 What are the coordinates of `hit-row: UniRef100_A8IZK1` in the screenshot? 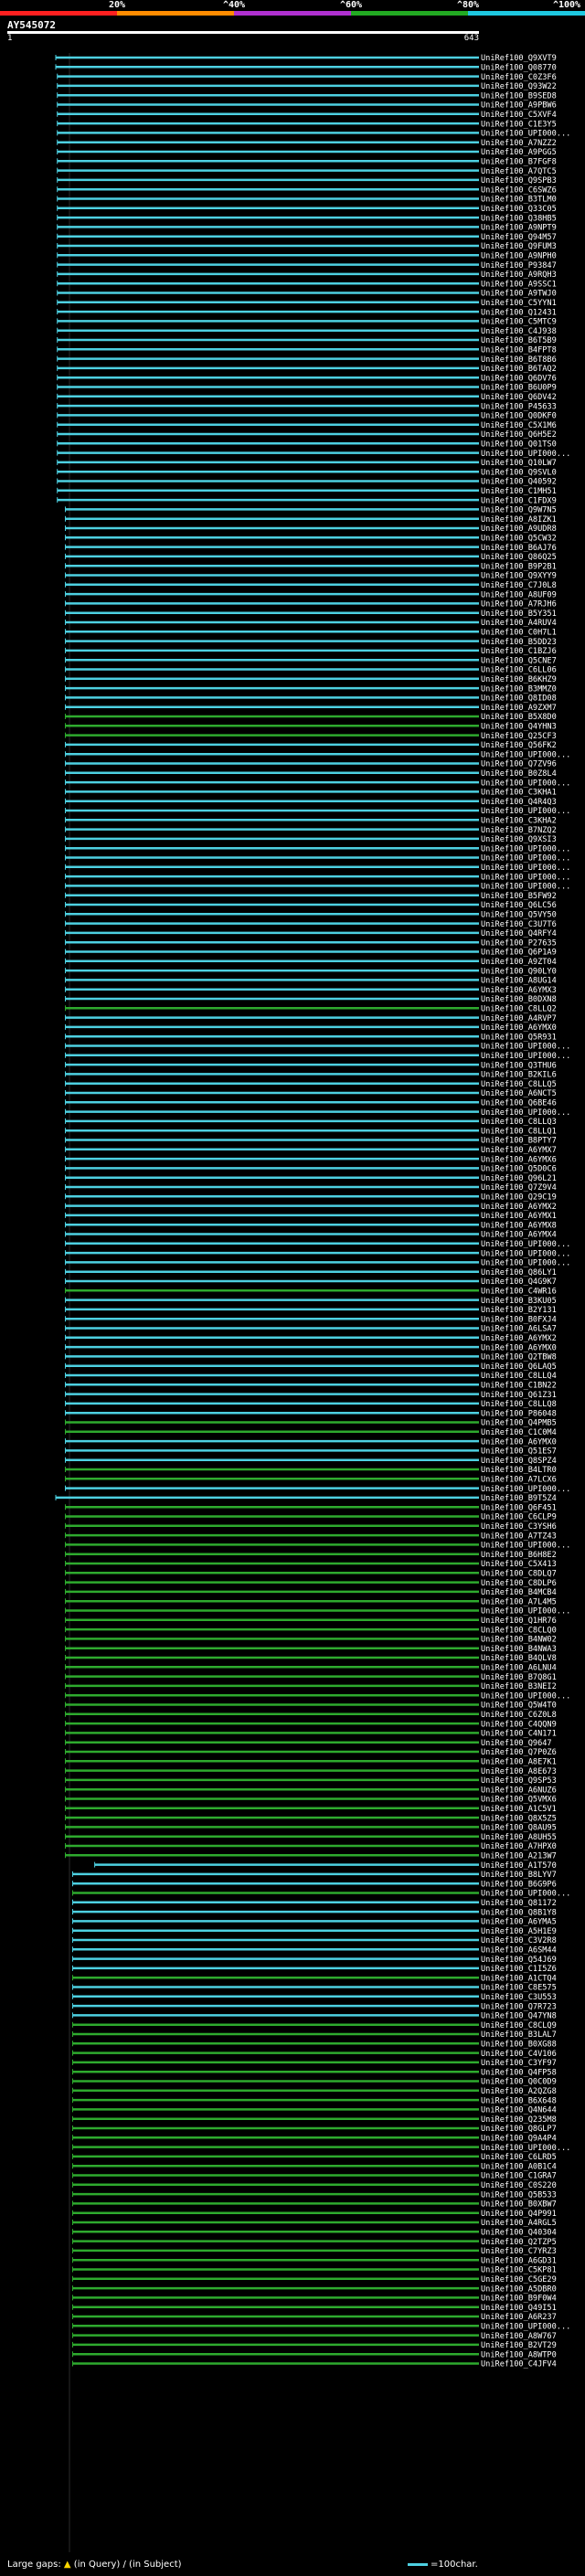 It's located at (311, 520).